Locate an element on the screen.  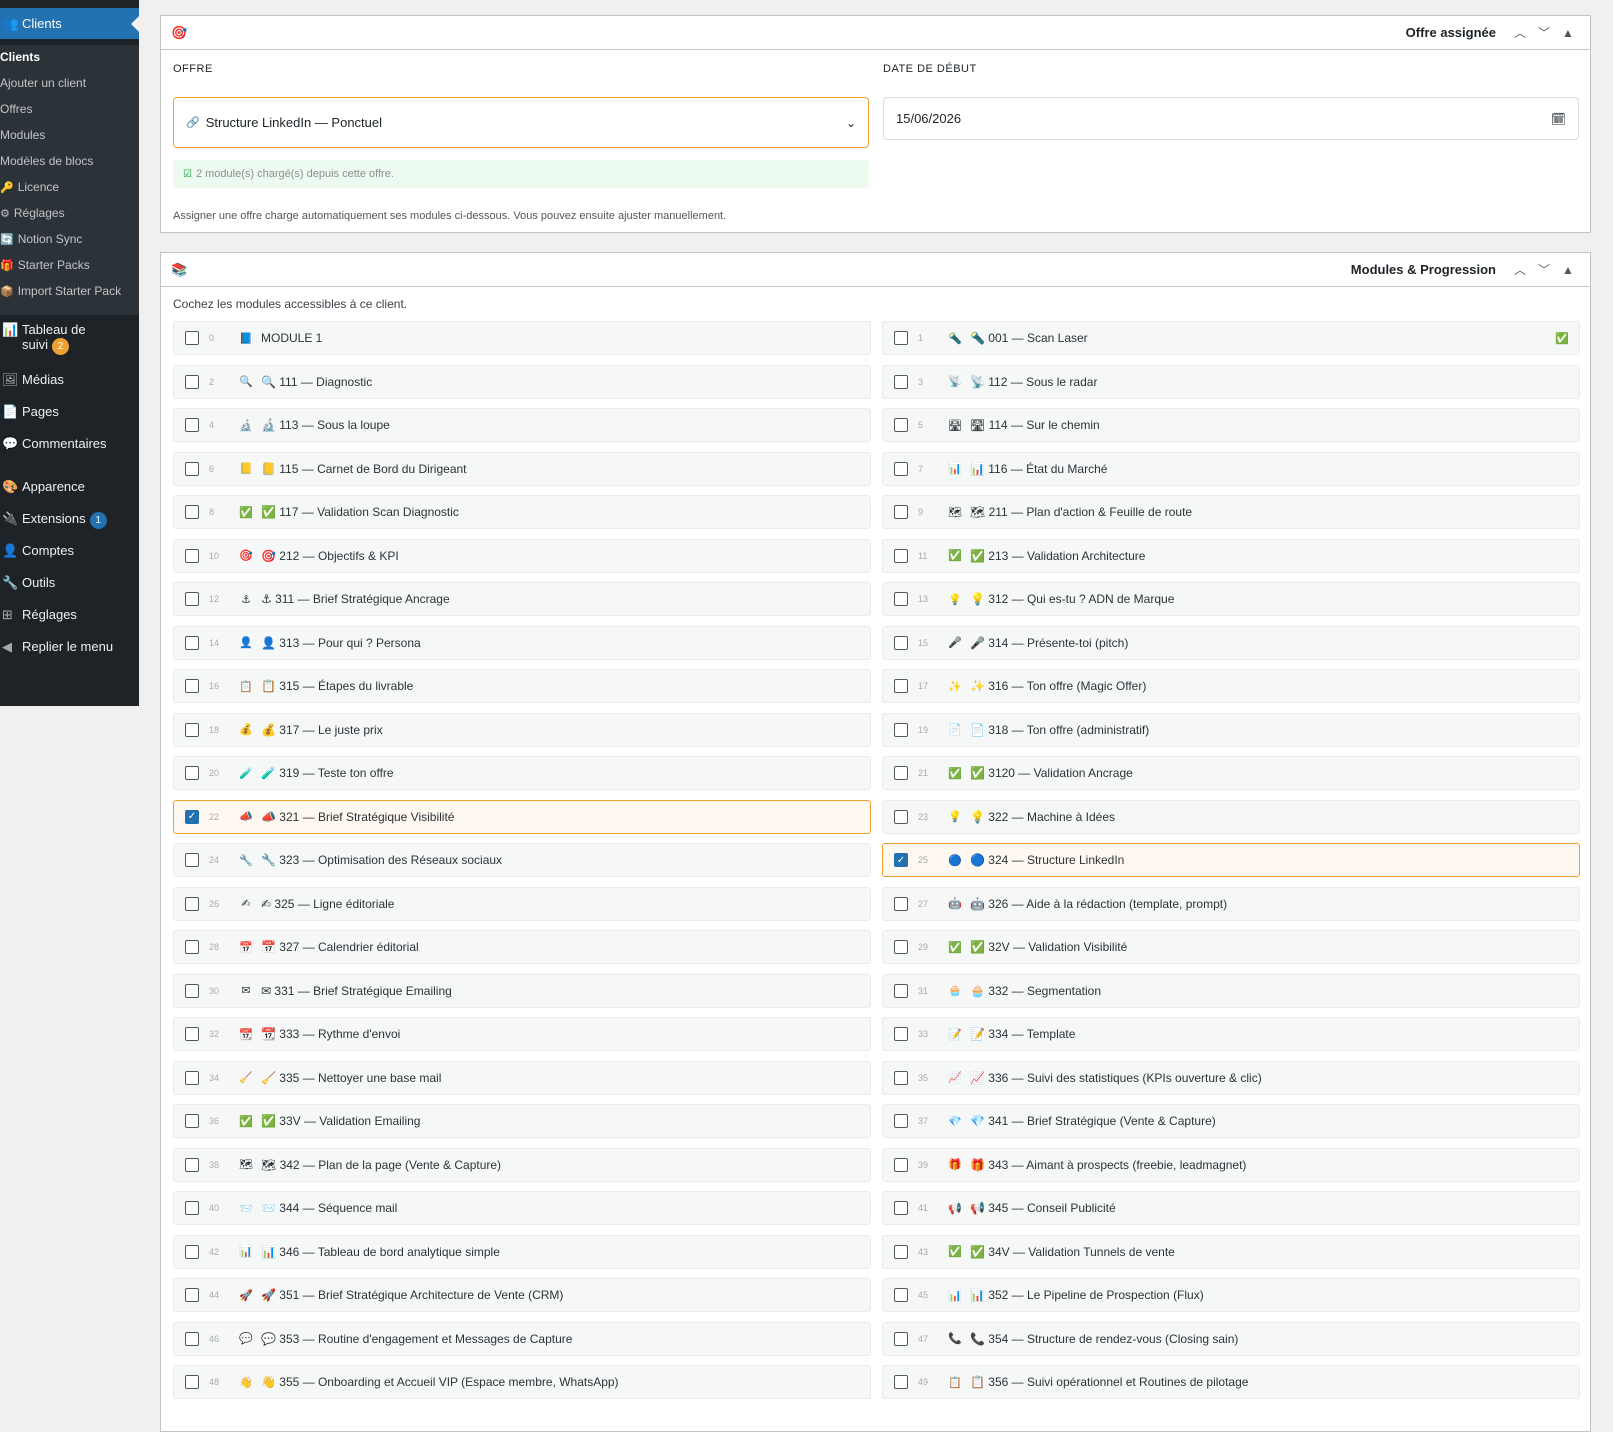
module-row: 3 📡 📡 112 — Sous le radar is located at coordinates (1231, 381).